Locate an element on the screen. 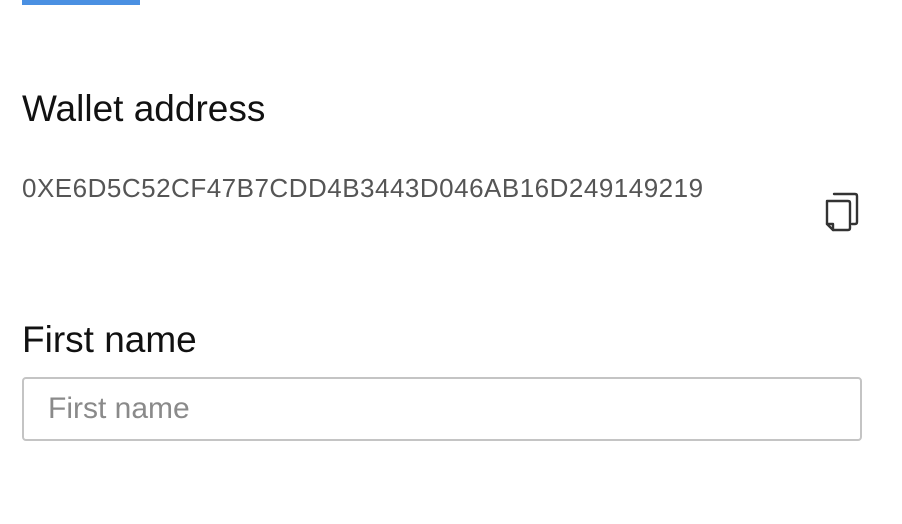 This screenshot has height=524, width=902. first-name-label: First name is located at coordinates (109, 339).